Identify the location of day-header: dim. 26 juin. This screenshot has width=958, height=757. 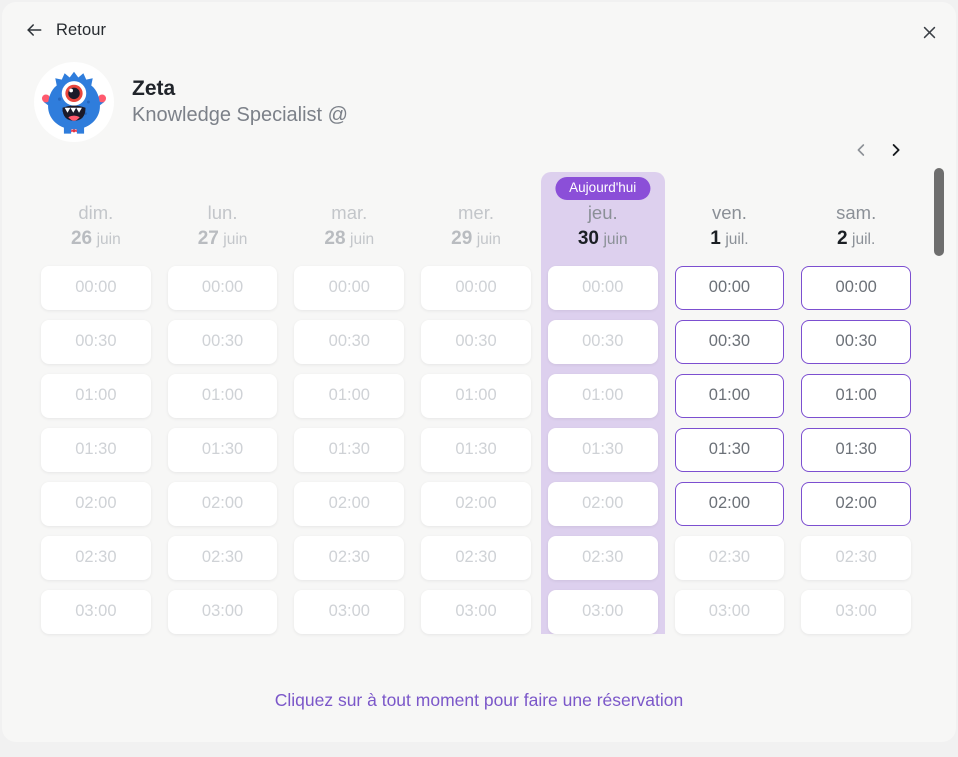
(96, 233).